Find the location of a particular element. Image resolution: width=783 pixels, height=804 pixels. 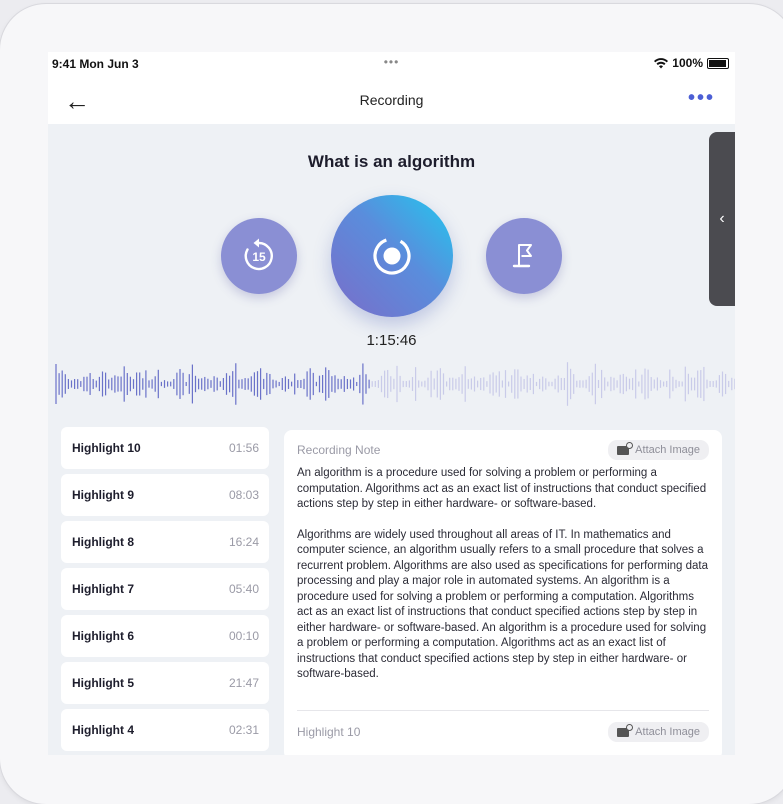

highlight-name: Highlight 5 is located at coordinates (103, 683).